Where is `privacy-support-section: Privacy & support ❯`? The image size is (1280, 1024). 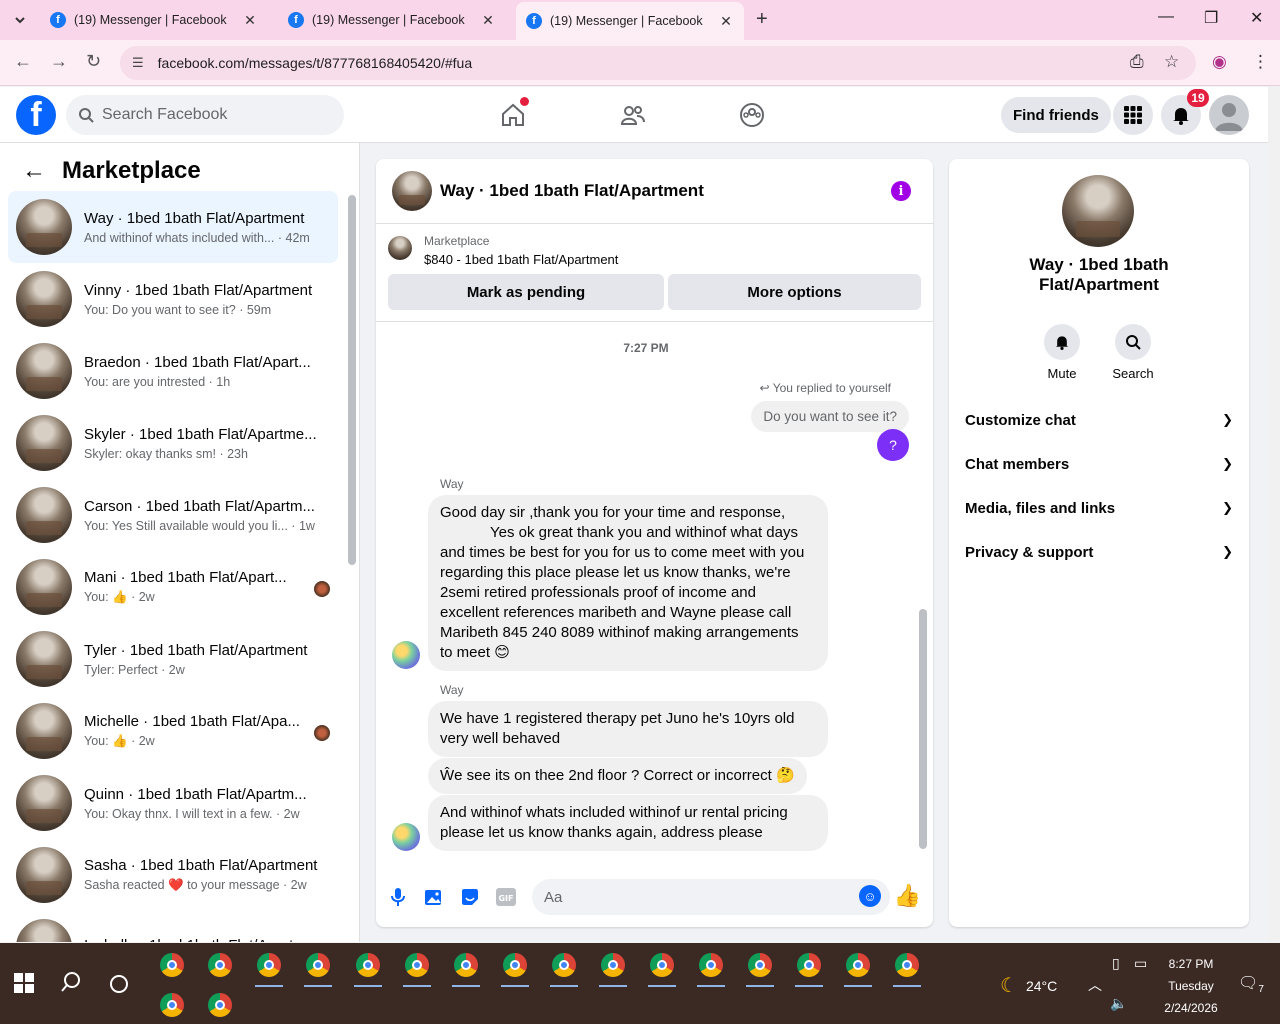
privacy-support-section: Privacy & support ❯ is located at coordinates (1099, 552).